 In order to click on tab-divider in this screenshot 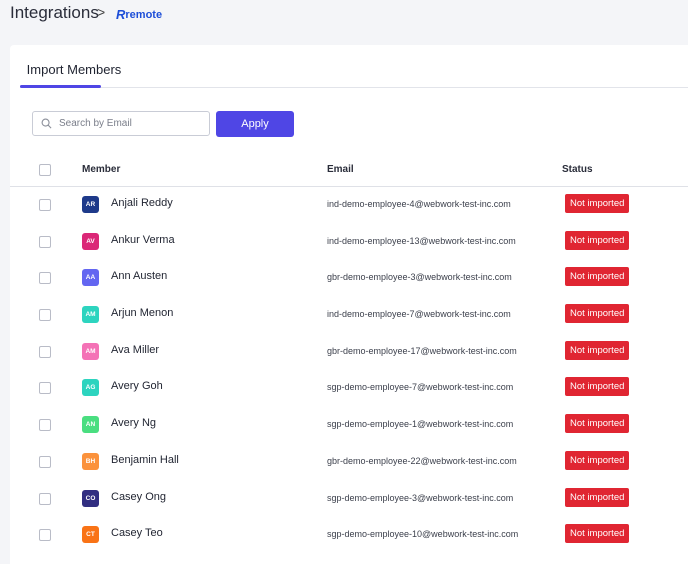, I will do `click(354, 87)`.